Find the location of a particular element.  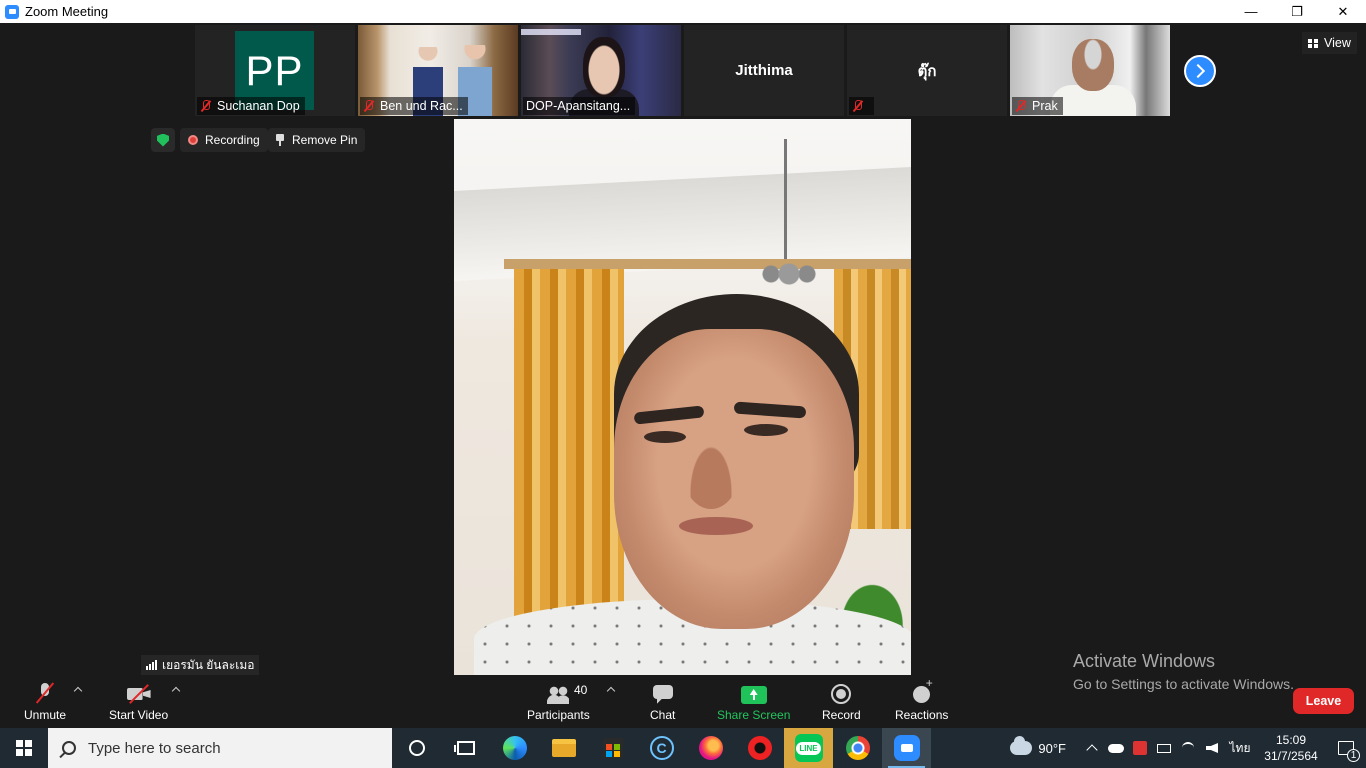

participant-tile-prak: Prak is located at coordinates (1090, 70).